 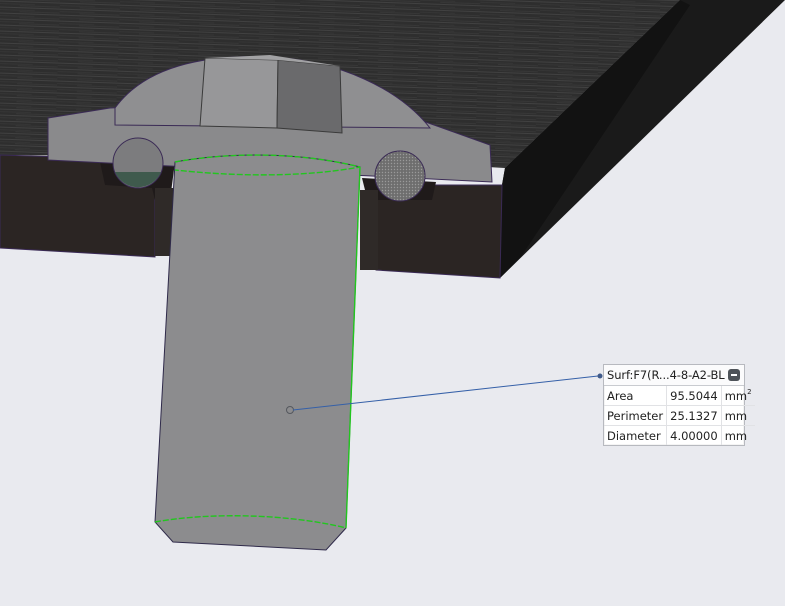 What do you see at coordinates (600, 376) in the screenshot?
I see `leader-end-dot` at bounding box center [600, 376].